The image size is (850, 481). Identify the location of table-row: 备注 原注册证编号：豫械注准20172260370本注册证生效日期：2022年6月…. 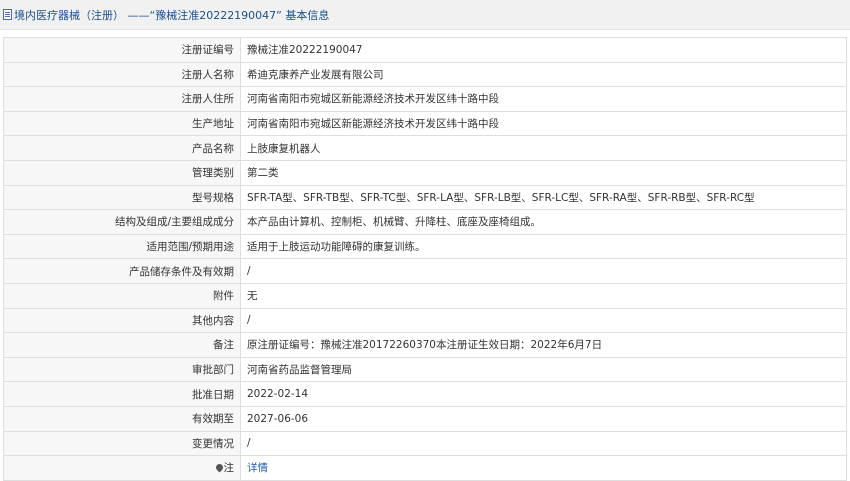
(425, 345).